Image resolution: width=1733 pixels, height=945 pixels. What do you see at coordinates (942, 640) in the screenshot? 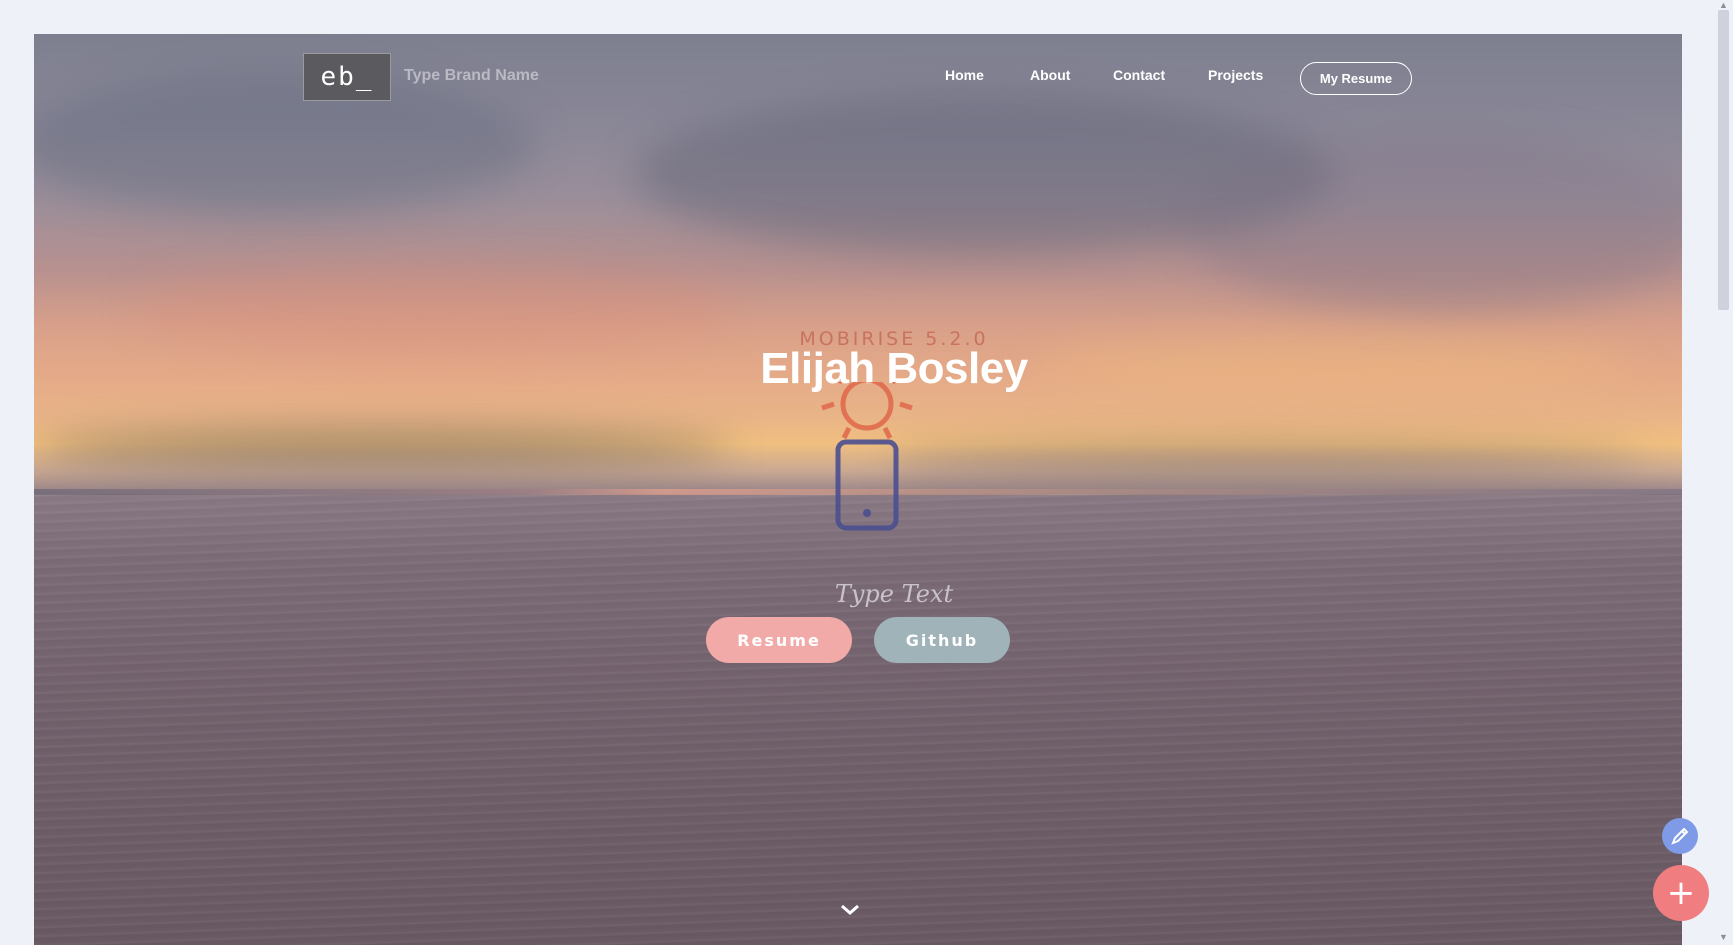
I see `github-button: Github` at bounding box center [942, 640].